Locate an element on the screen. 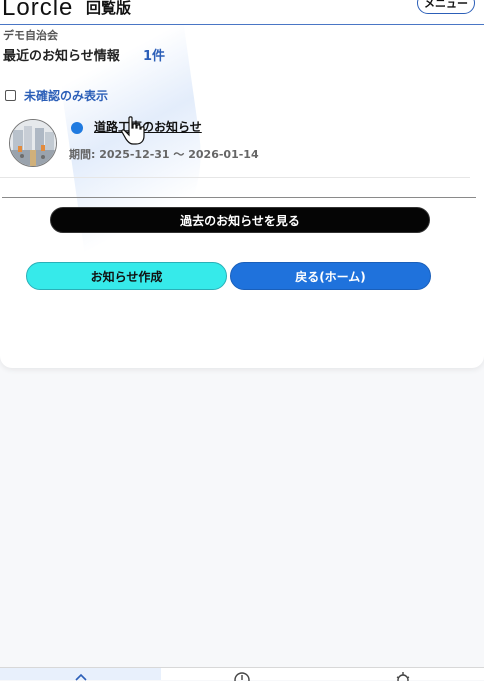 This screenshot has width=484, height=681. section-title: 最近のお知らせ情報 is located at coordinates (61, 56).